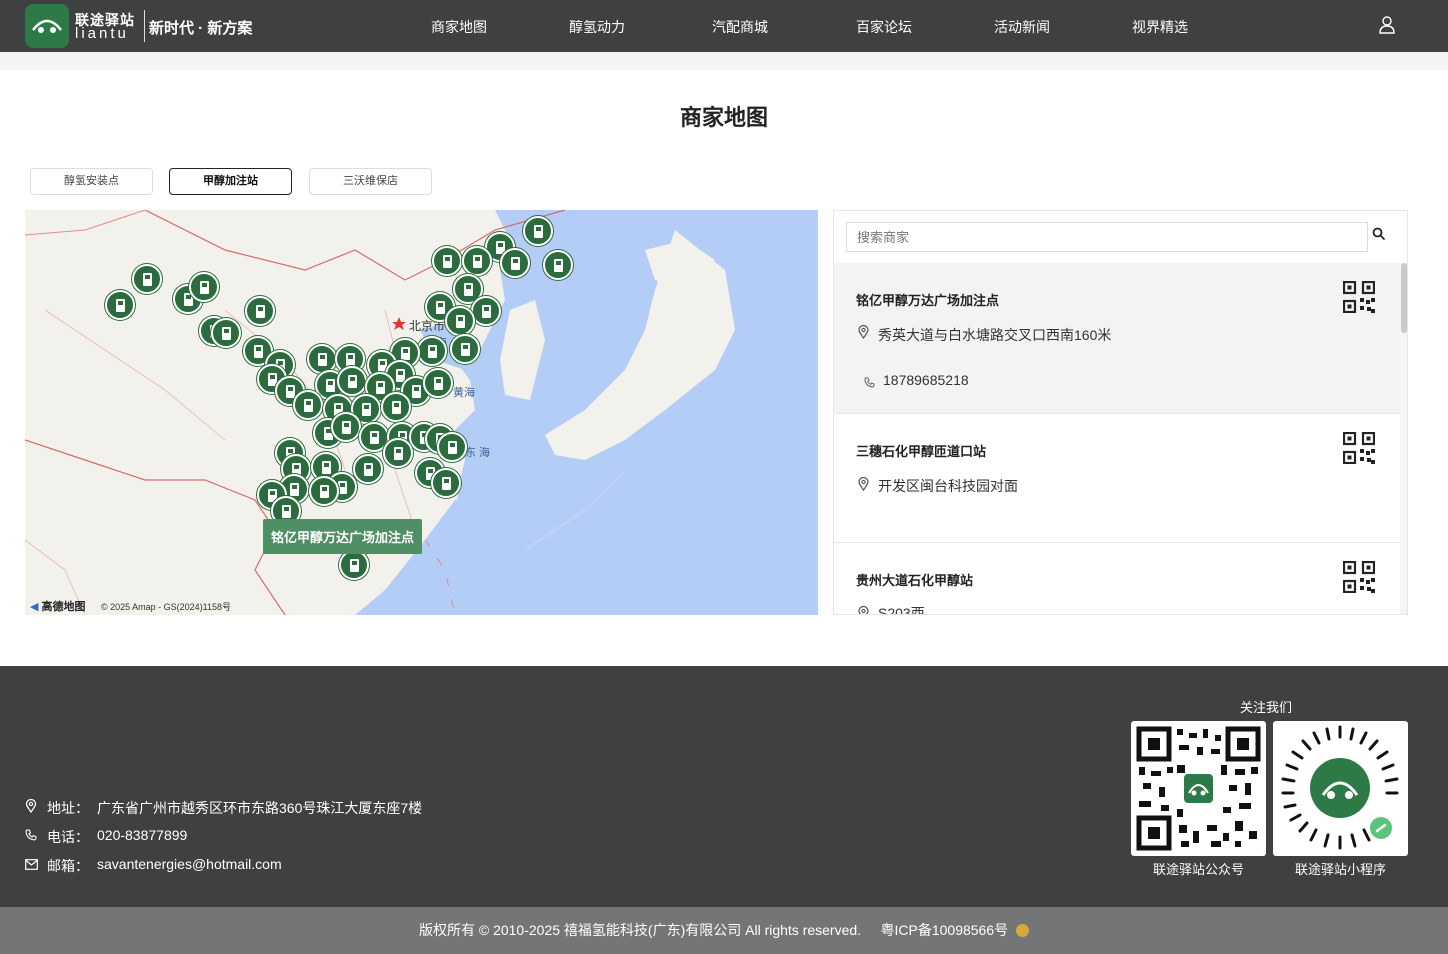 The height and width of the screenshot is (954, 1448). I want to click on tab-methanol-station: 甲醇加注站, so click(230, 181).